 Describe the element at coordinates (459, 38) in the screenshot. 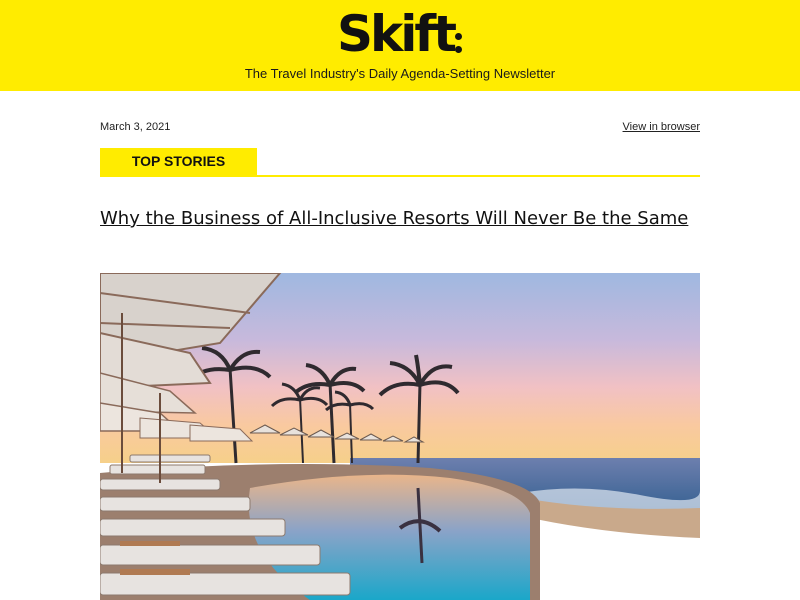

I see `logo-colon-icon` at that location.